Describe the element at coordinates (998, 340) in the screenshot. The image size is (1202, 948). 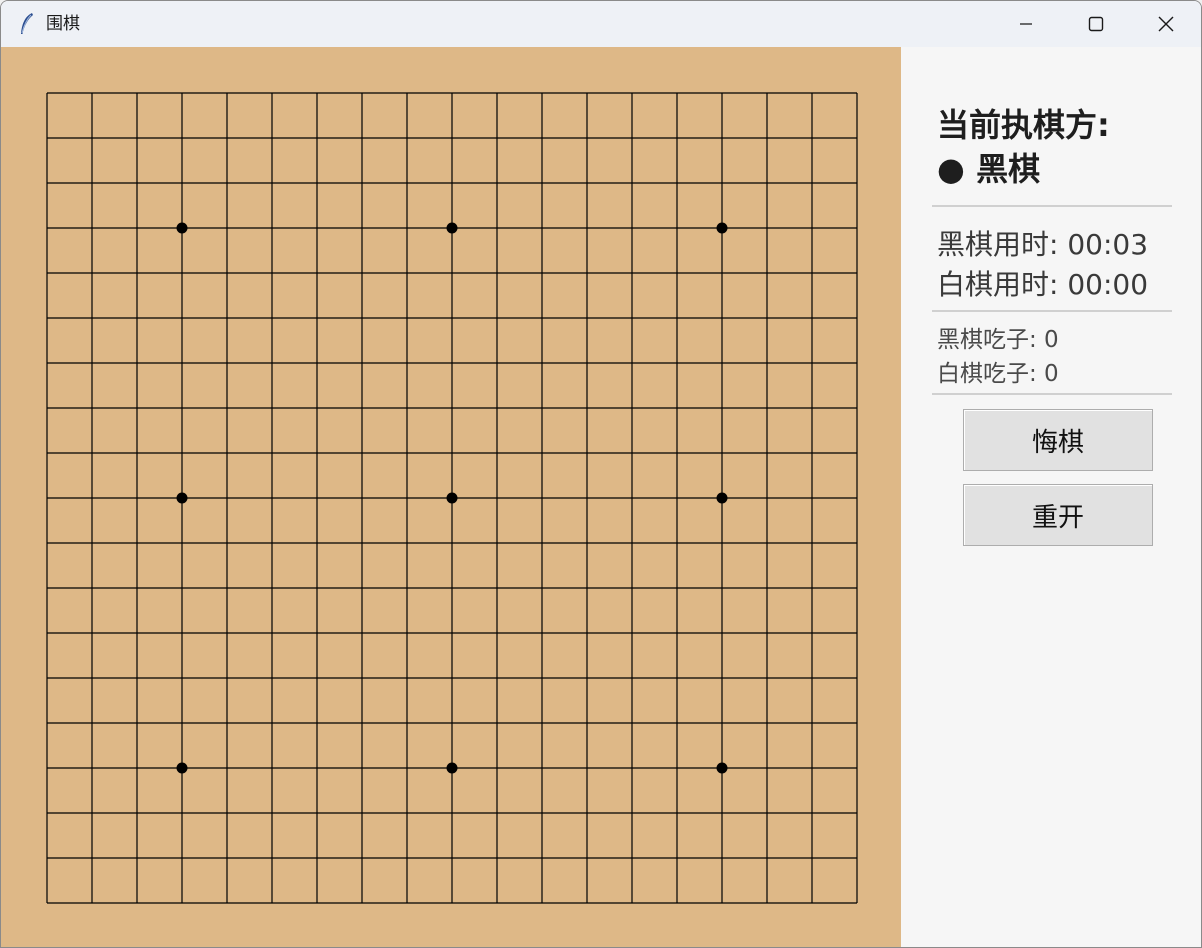
I see `black-captures: 黑棋吃子: 0` at that location.